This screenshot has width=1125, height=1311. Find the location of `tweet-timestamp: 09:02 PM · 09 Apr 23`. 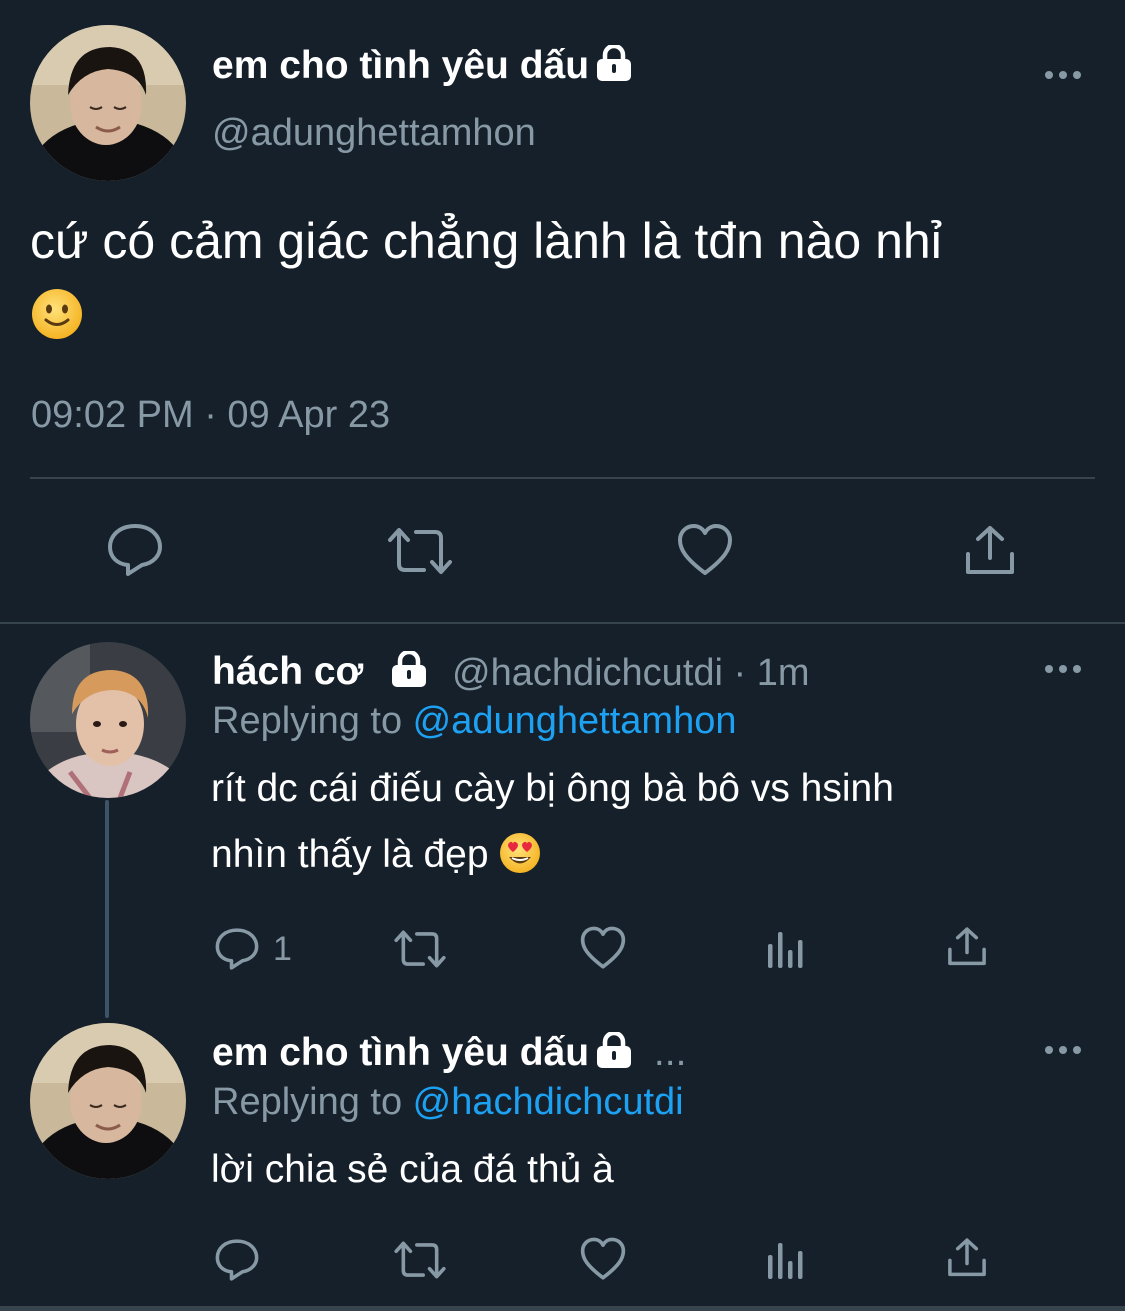

tweet-timestamp: 09:02 PM · 09 Apr 23 is located at coordinates (210, 415).